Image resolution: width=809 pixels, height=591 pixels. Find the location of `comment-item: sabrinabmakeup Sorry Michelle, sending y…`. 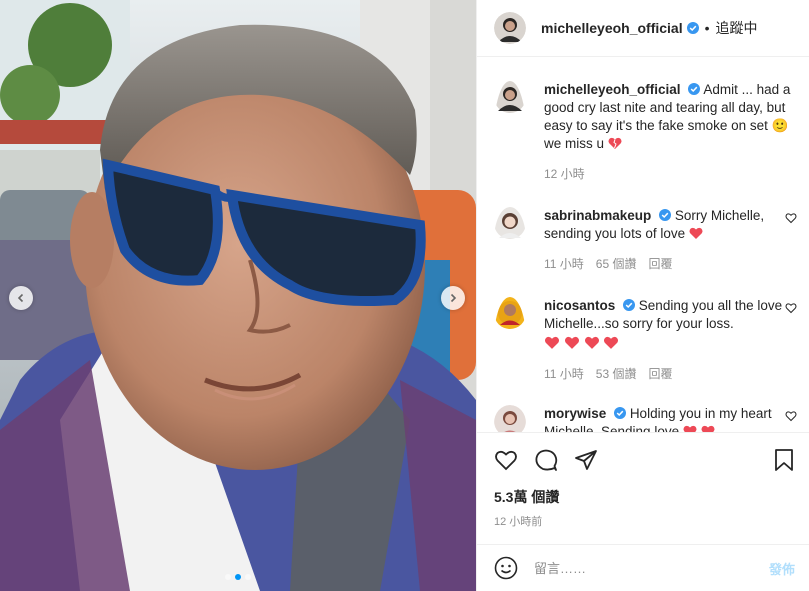

comment-item: sabrinabmakeup Sorry Michelle, sending y… is located at coordinates (651, 240).